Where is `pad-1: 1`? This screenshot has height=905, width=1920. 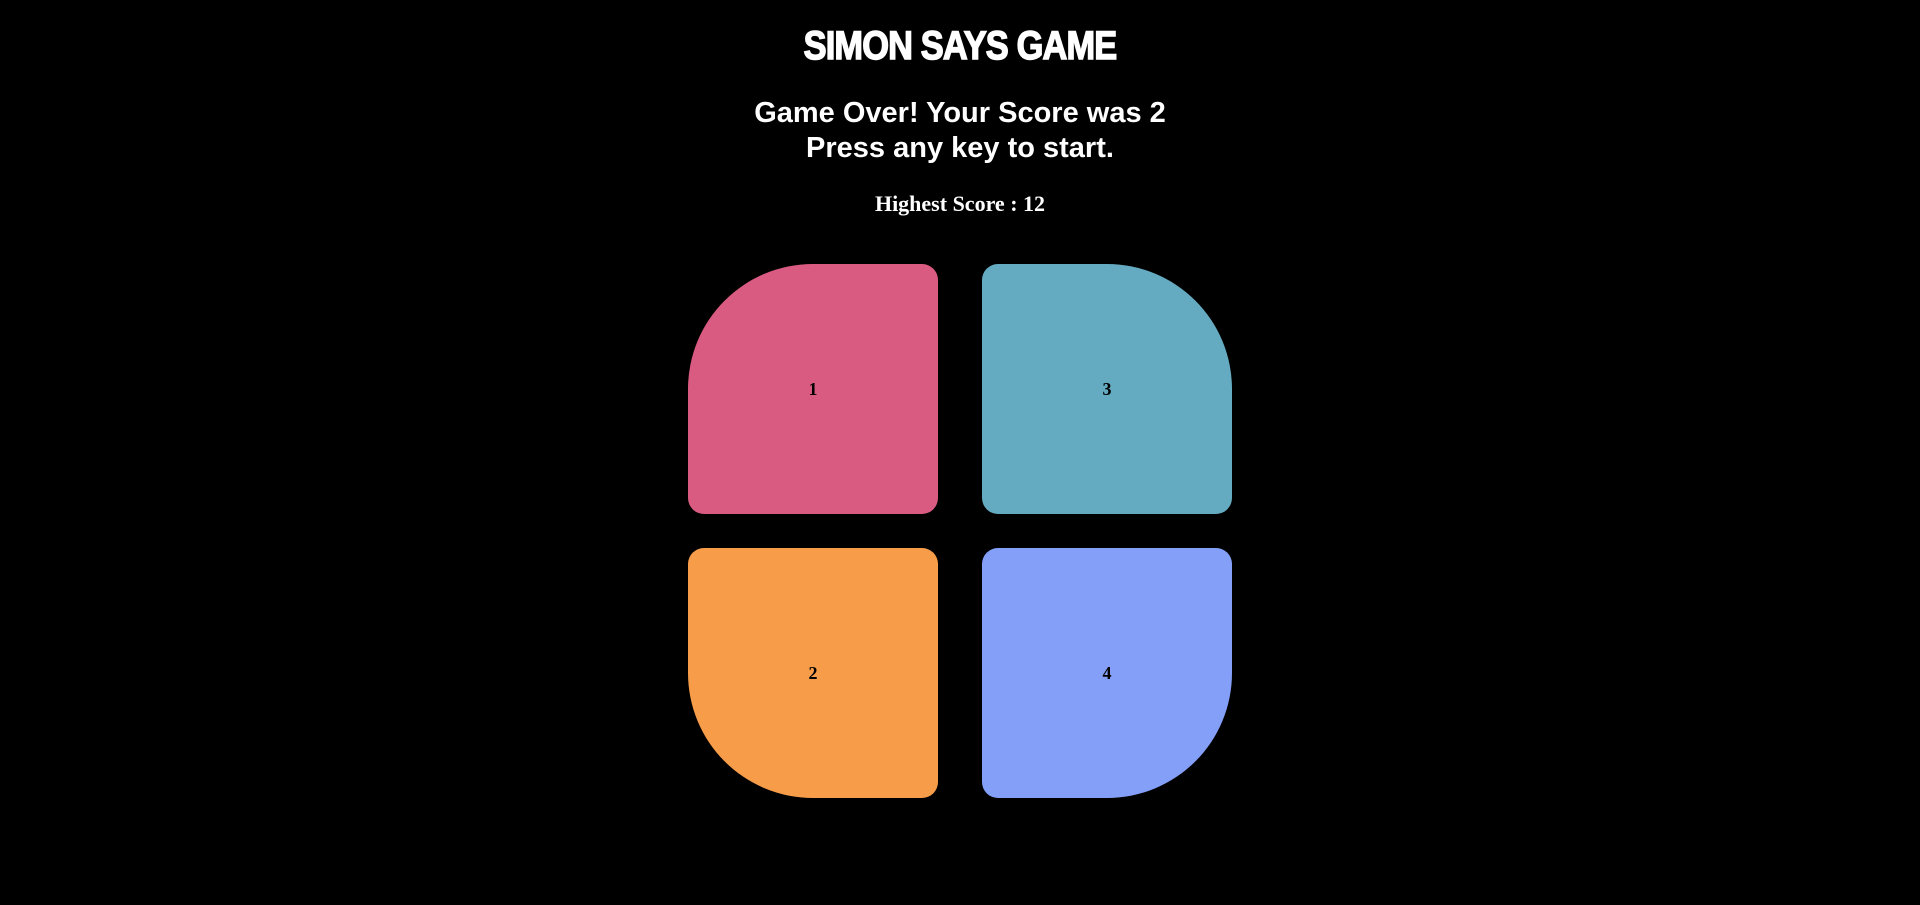
pad-1: 1 is located at coordinates (813, 389).